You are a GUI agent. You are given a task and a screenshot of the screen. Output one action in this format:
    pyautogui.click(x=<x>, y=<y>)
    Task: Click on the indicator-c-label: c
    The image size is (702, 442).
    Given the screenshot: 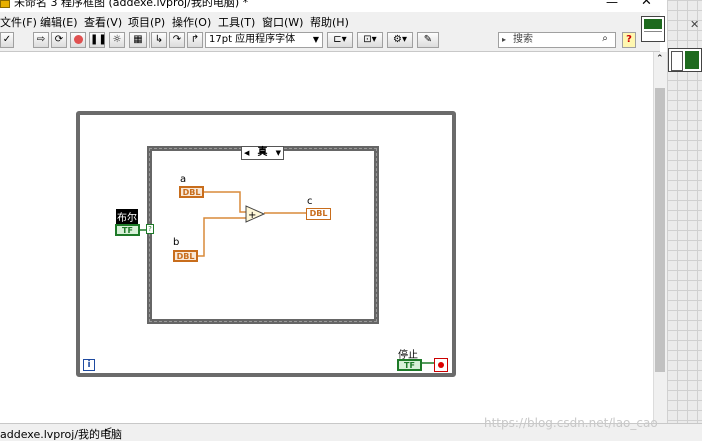 What is the action you would take?
    pyautogui.click(x=310, y=201)
    